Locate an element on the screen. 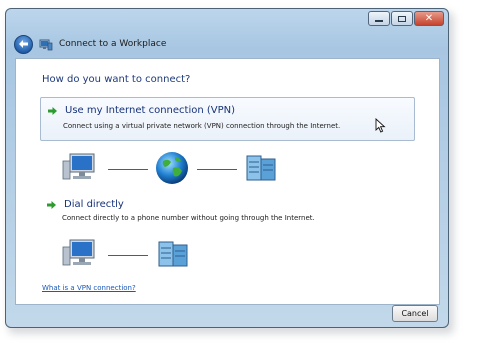  back-button is located at coordinates (23, 44).